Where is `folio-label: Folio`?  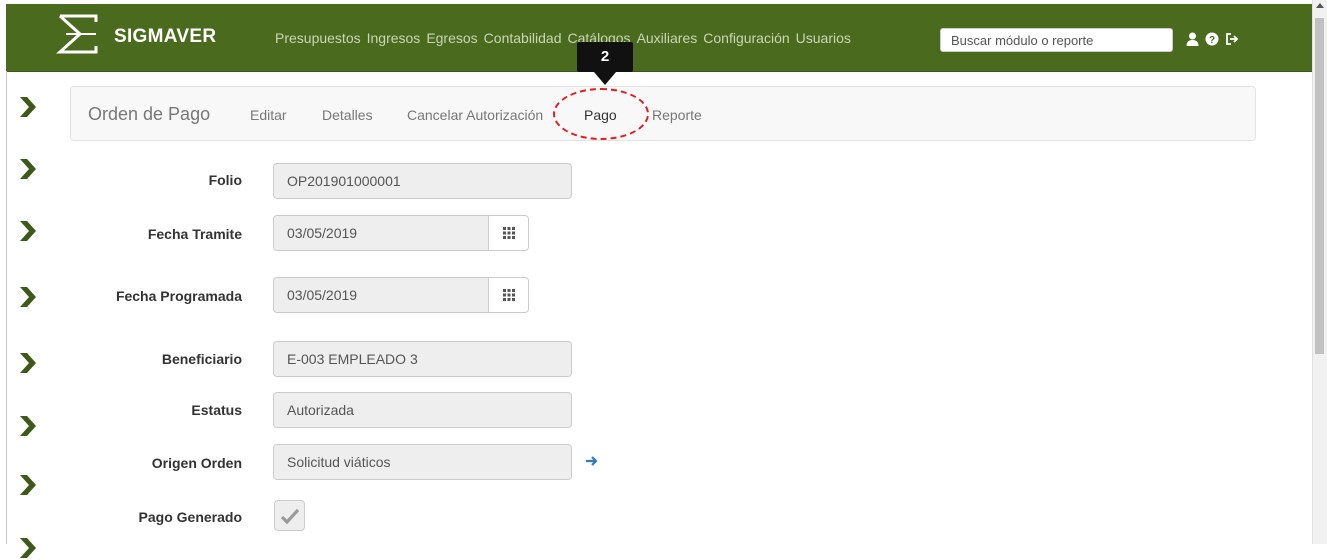 folio-label: Folio is located at coordinates (225, 180).